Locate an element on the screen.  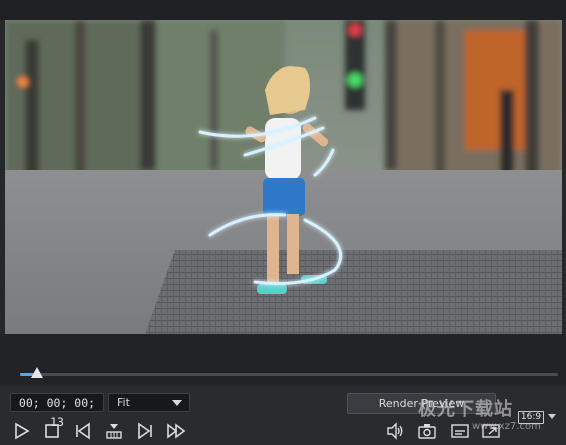
fast-forward-icon is located at coordinates (176, 431).